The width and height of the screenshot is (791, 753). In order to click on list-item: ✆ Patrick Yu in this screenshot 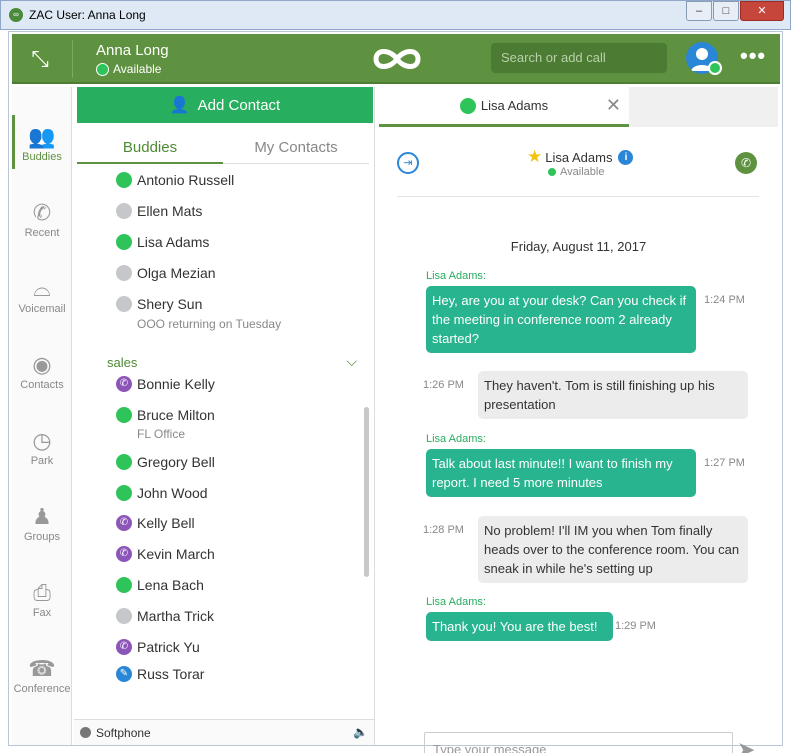, I will do `click(158, 647)`.